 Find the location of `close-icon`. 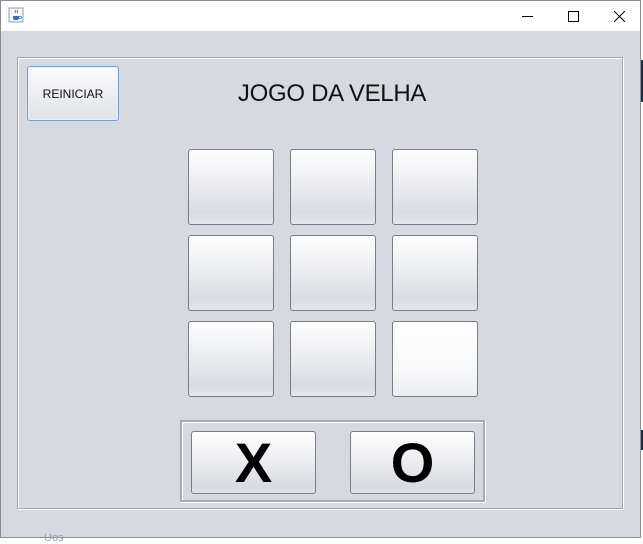

close-icon is located at coordinates (619, 16).